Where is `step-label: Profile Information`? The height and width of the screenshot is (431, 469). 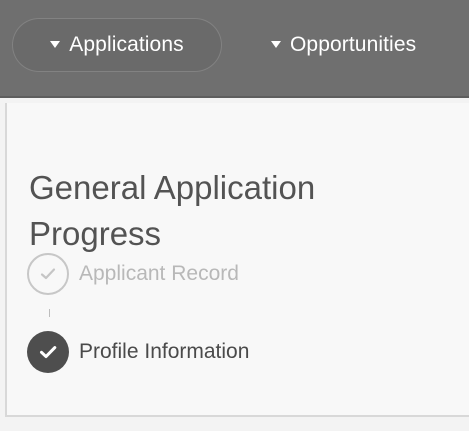
step-label: Profile Information is located at coordinates (164, 351).